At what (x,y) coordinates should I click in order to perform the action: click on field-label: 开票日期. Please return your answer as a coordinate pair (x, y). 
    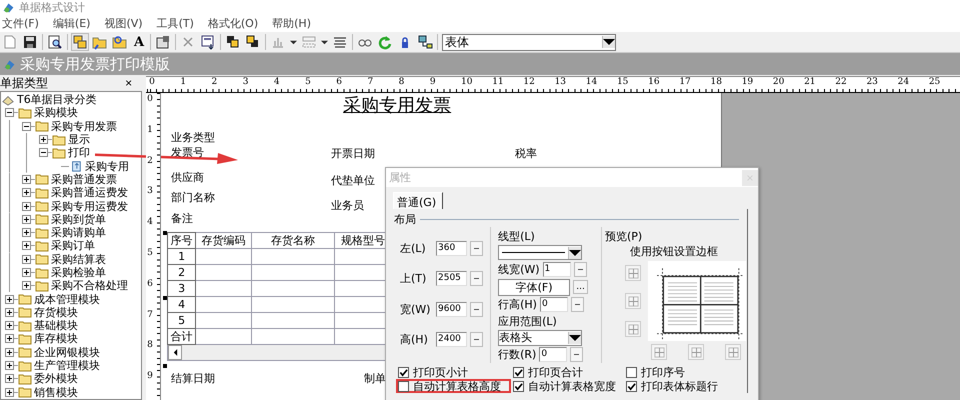
    Looking at the image, I should click on (353, 153).